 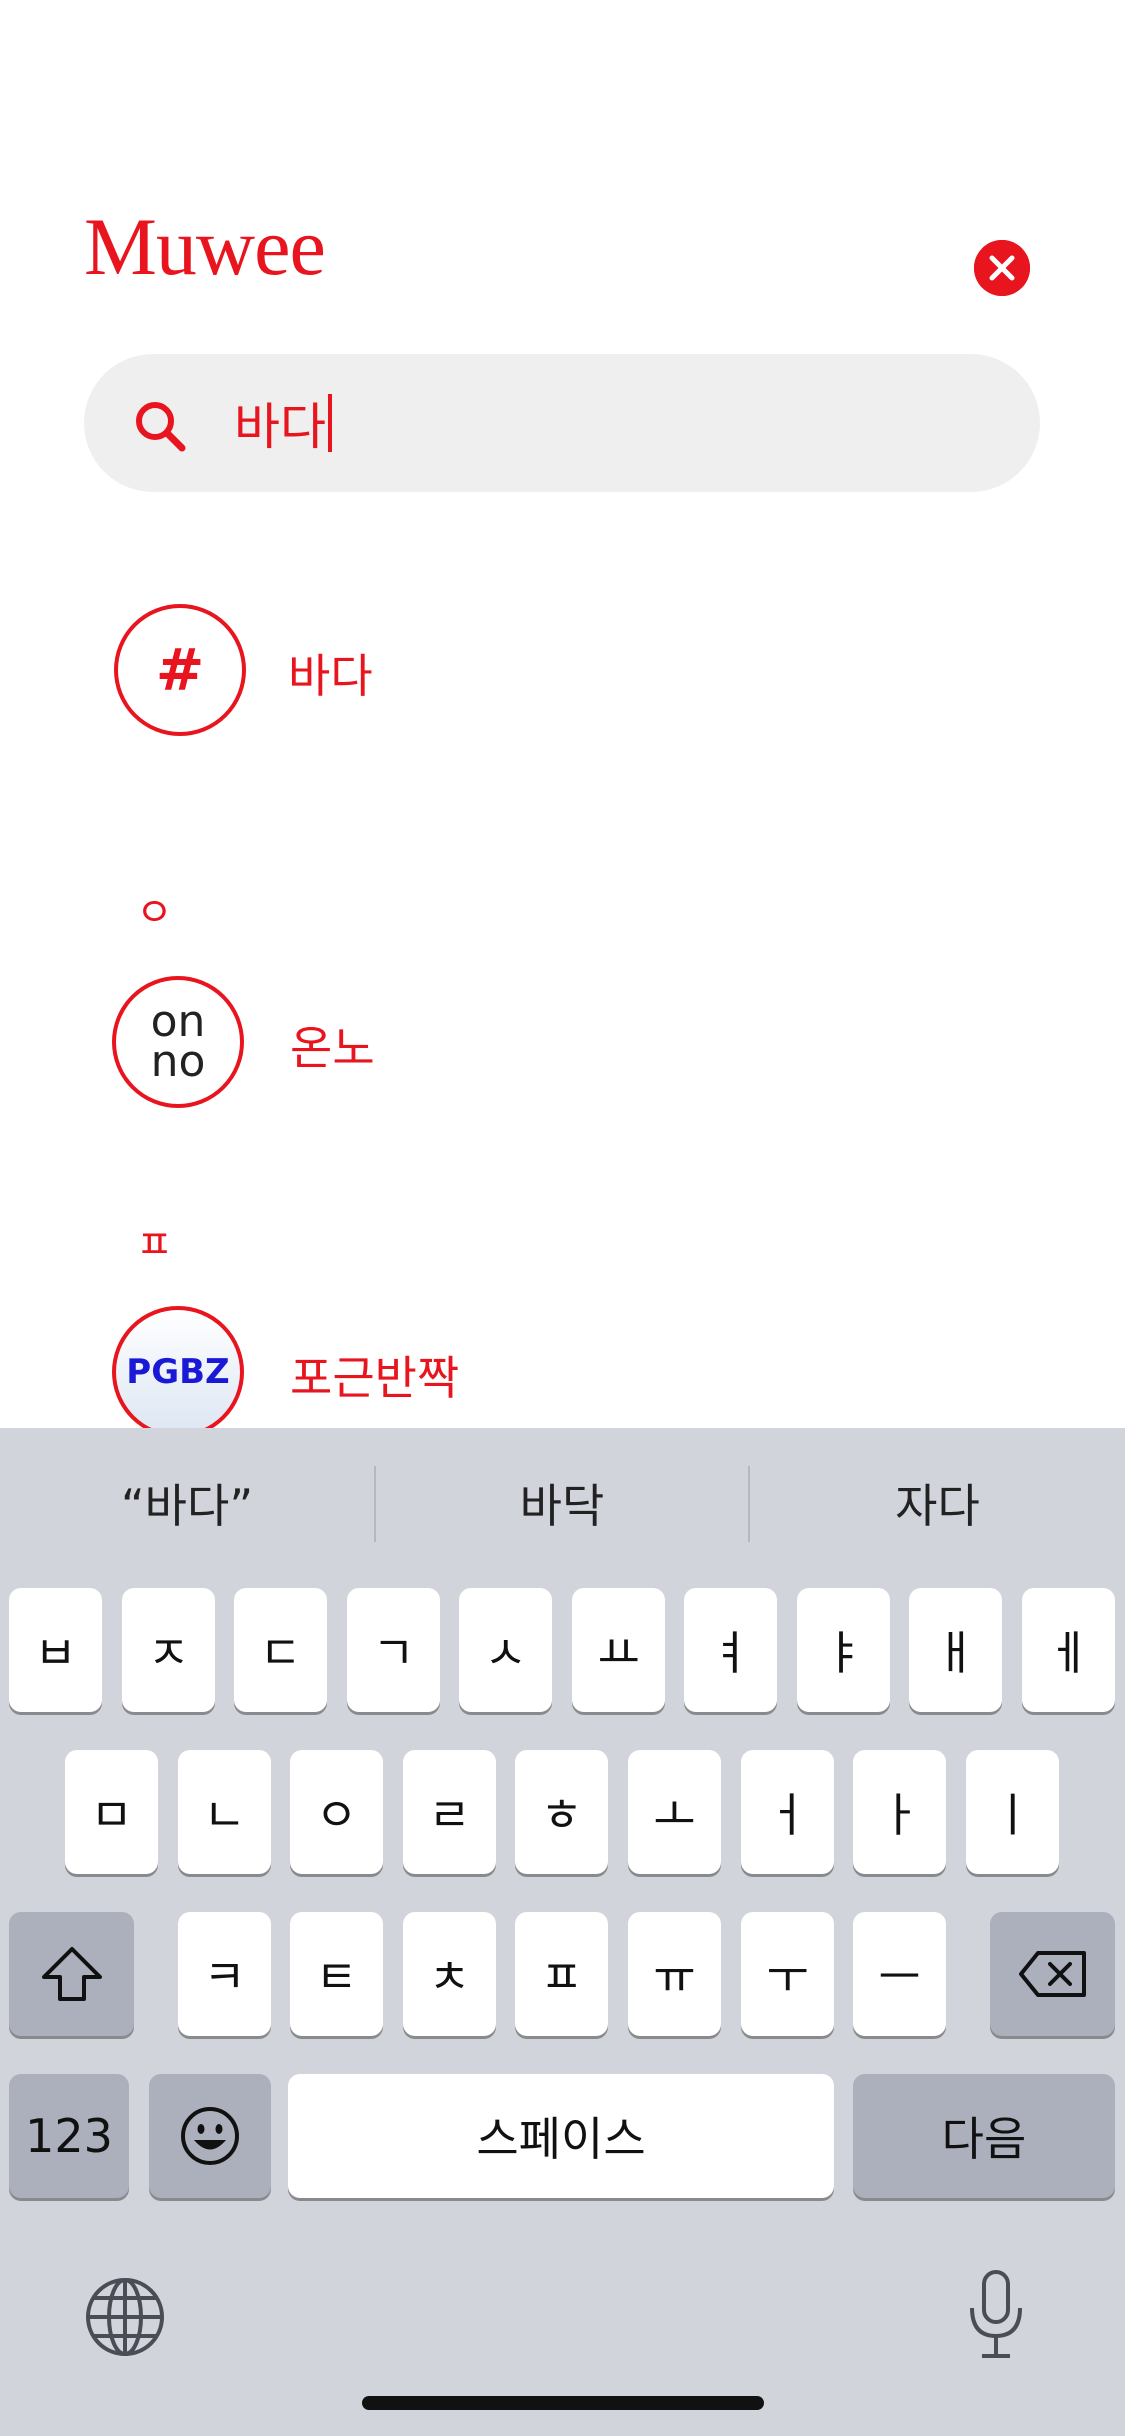 What do you see at coordinates (561, 1974) in the screenshot?
I see `key-letter: ㅍ` at bounding box center [561, 1974].